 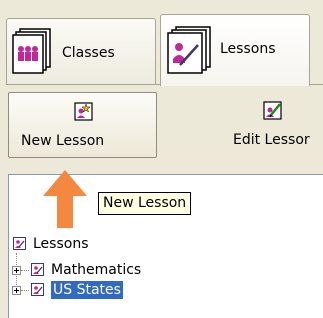 I want to click on tab-lessons: Lessons, so click(x=235, y=50).